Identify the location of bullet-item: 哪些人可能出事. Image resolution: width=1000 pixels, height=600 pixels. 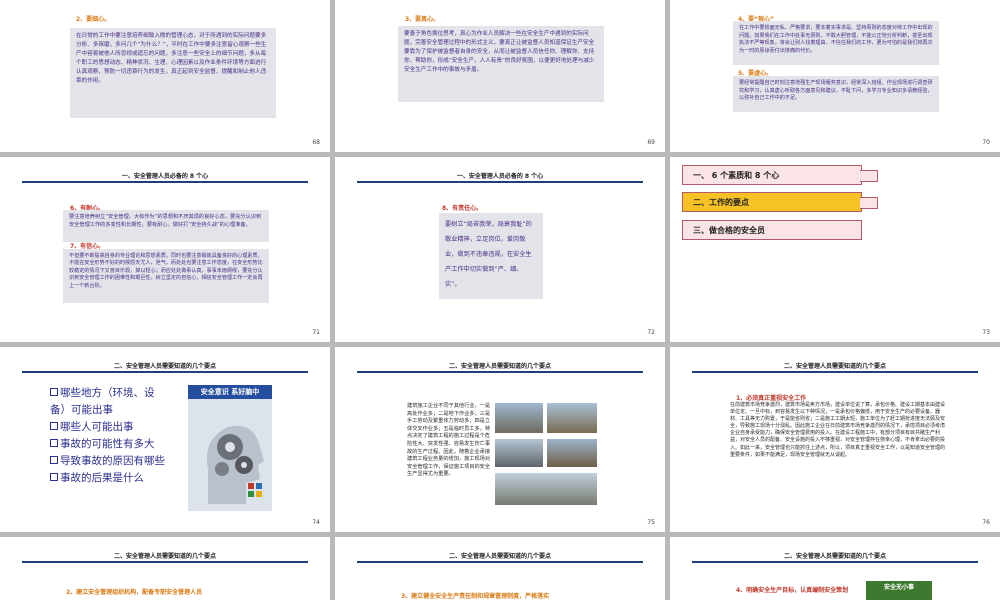
(110, 427).